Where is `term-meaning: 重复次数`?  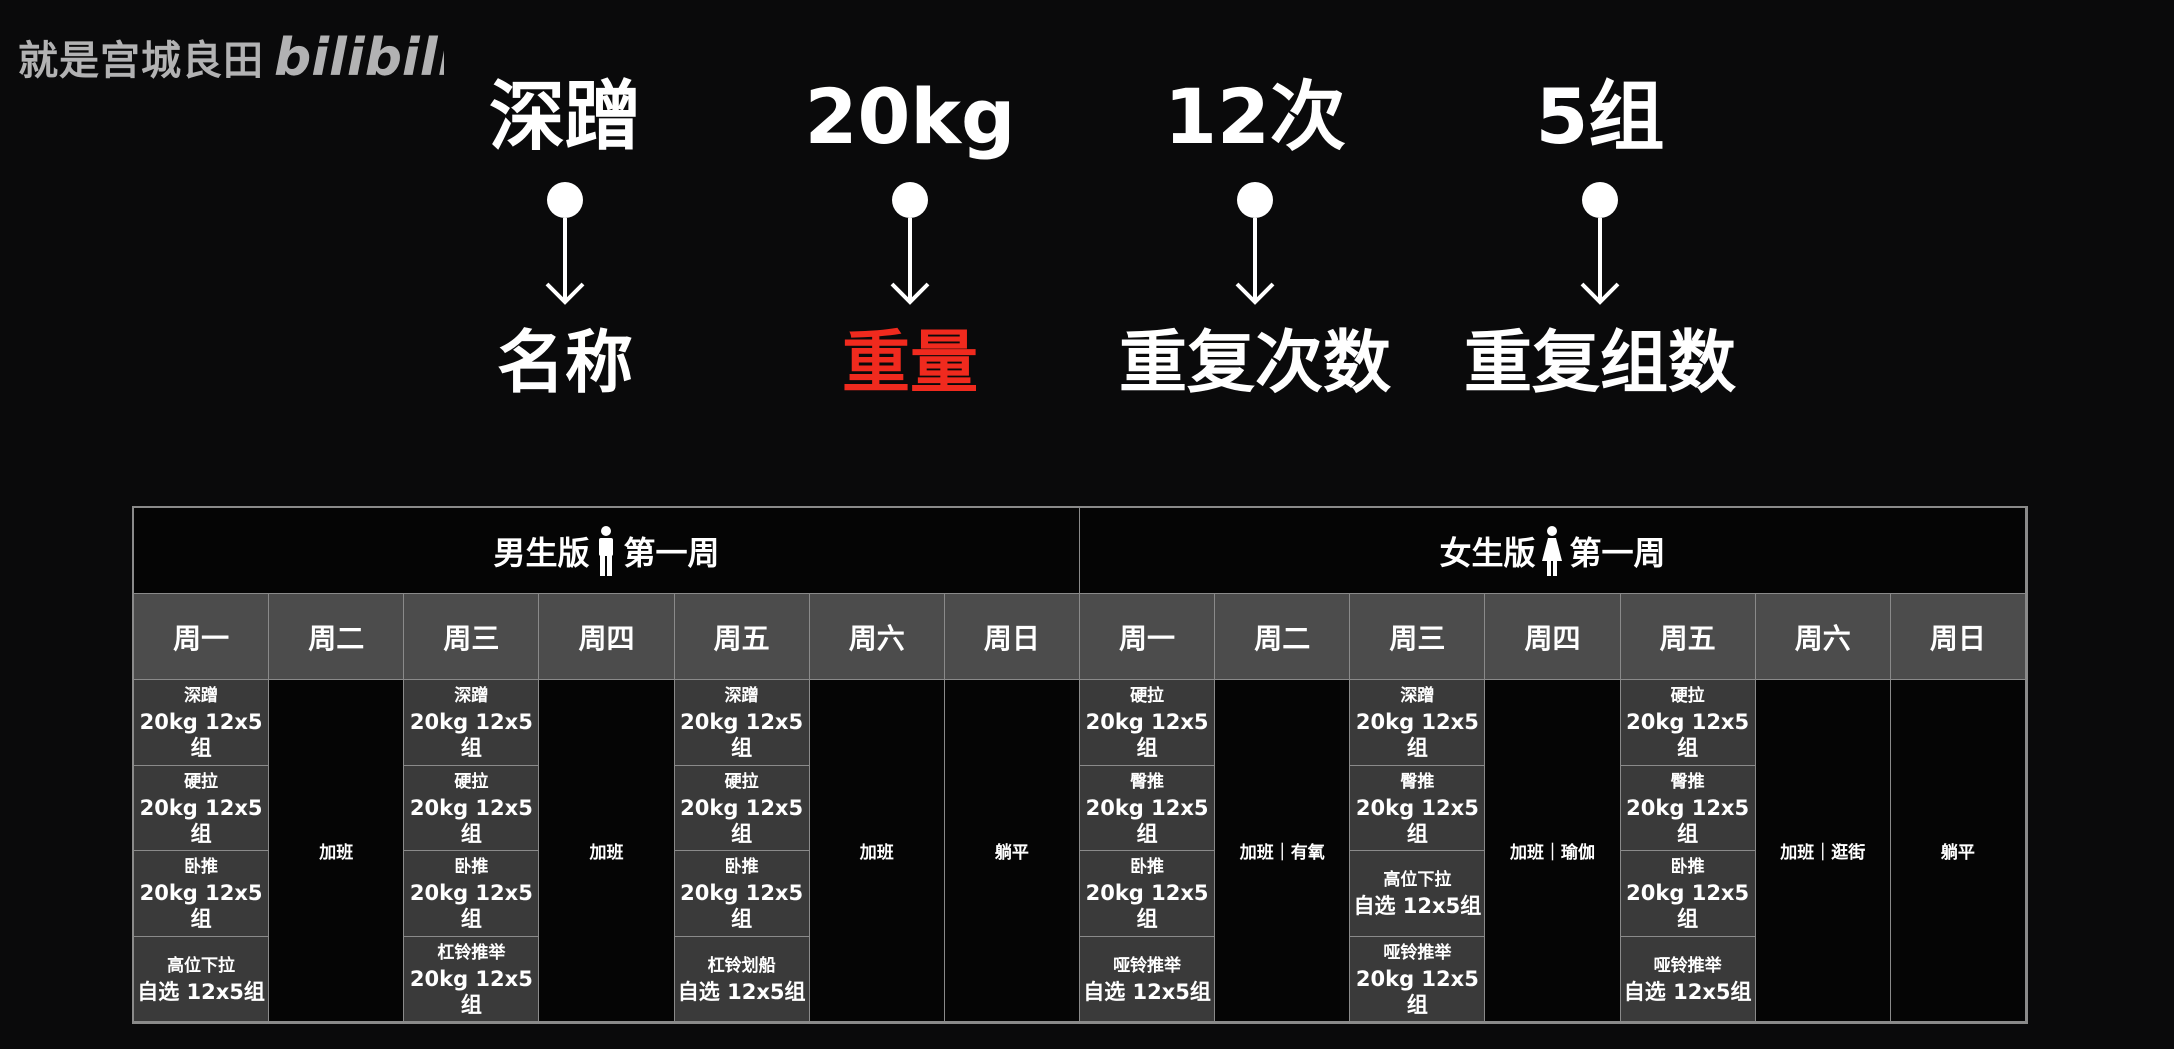
term-meaning: 重复次数 is located at coordinates (1254, 363).